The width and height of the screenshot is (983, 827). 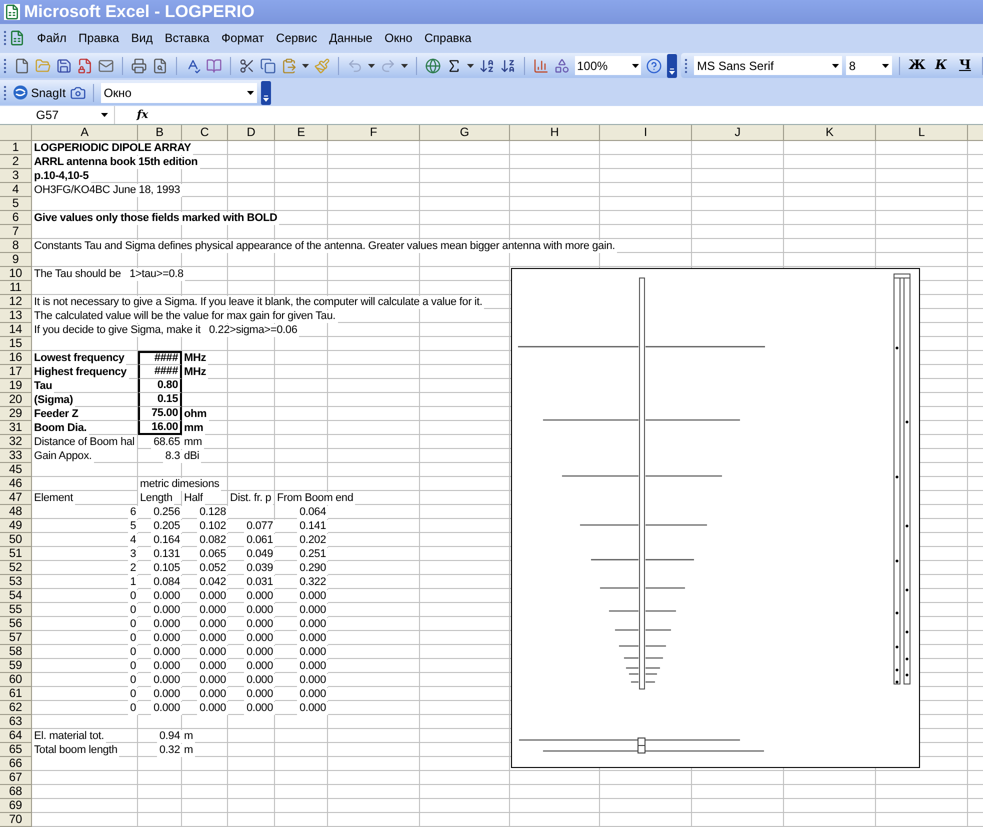 I want to click on snagit-dropdown: Окно, so click(x=178, y=92).